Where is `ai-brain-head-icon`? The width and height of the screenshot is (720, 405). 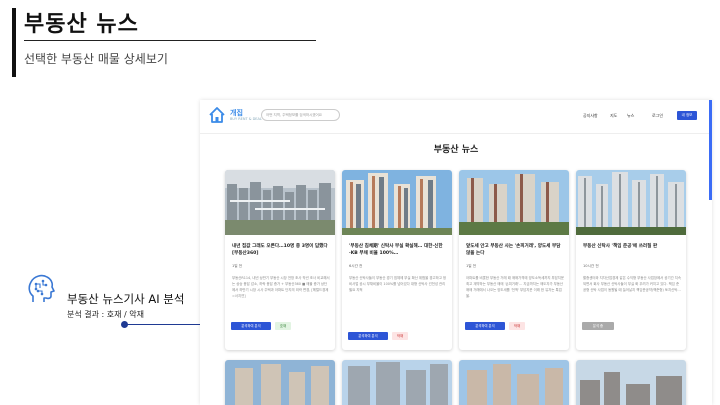
ai-brain-head-icon is located at coordinates (41, 288).